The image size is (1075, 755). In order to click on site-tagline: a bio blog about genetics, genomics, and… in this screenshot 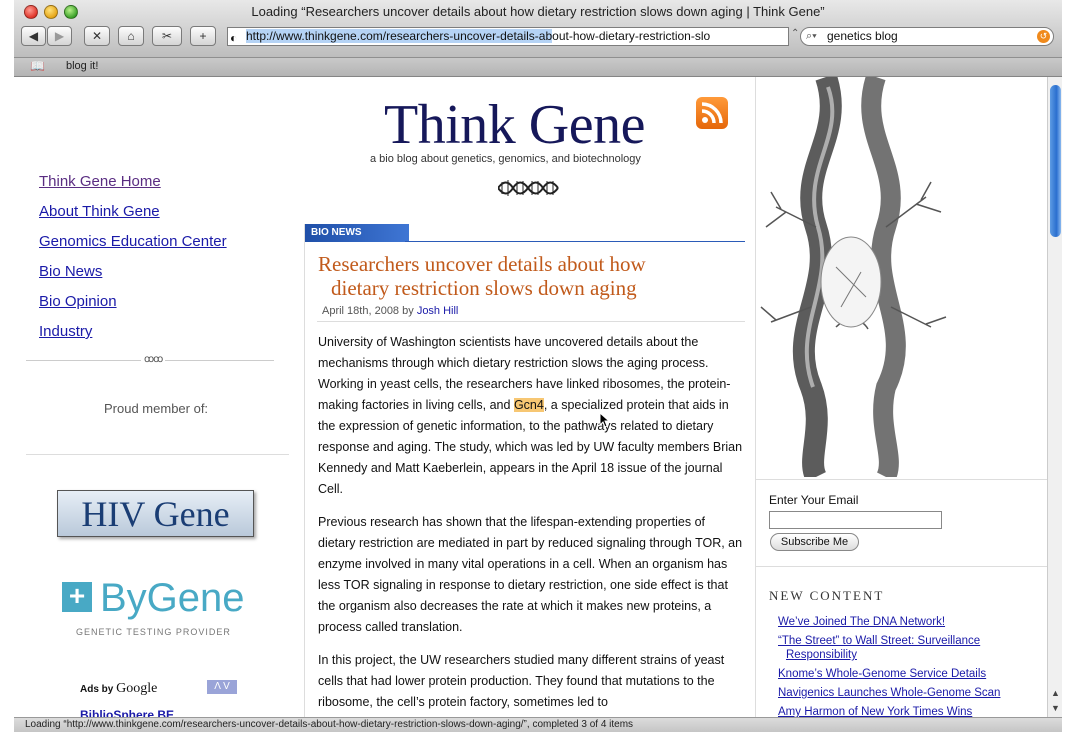, I will do `click(505, 159)`.